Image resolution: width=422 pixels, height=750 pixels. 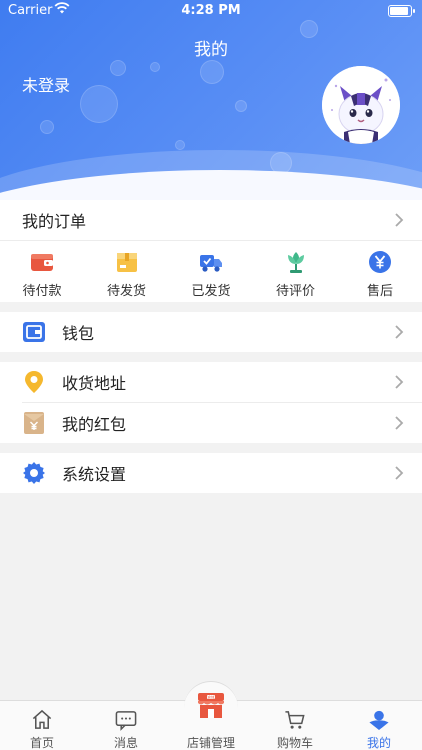 I want to click on tab-home: 首页, so click(x=42, y=725).